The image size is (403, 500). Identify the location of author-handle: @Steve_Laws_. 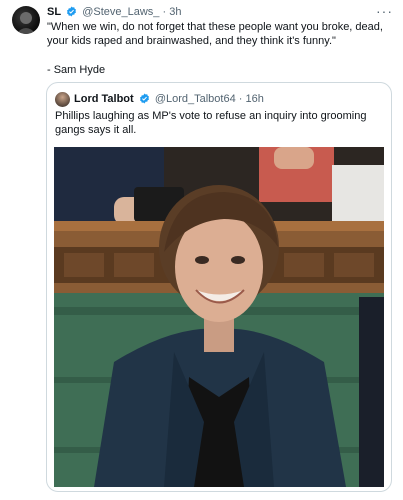
(120, 12).